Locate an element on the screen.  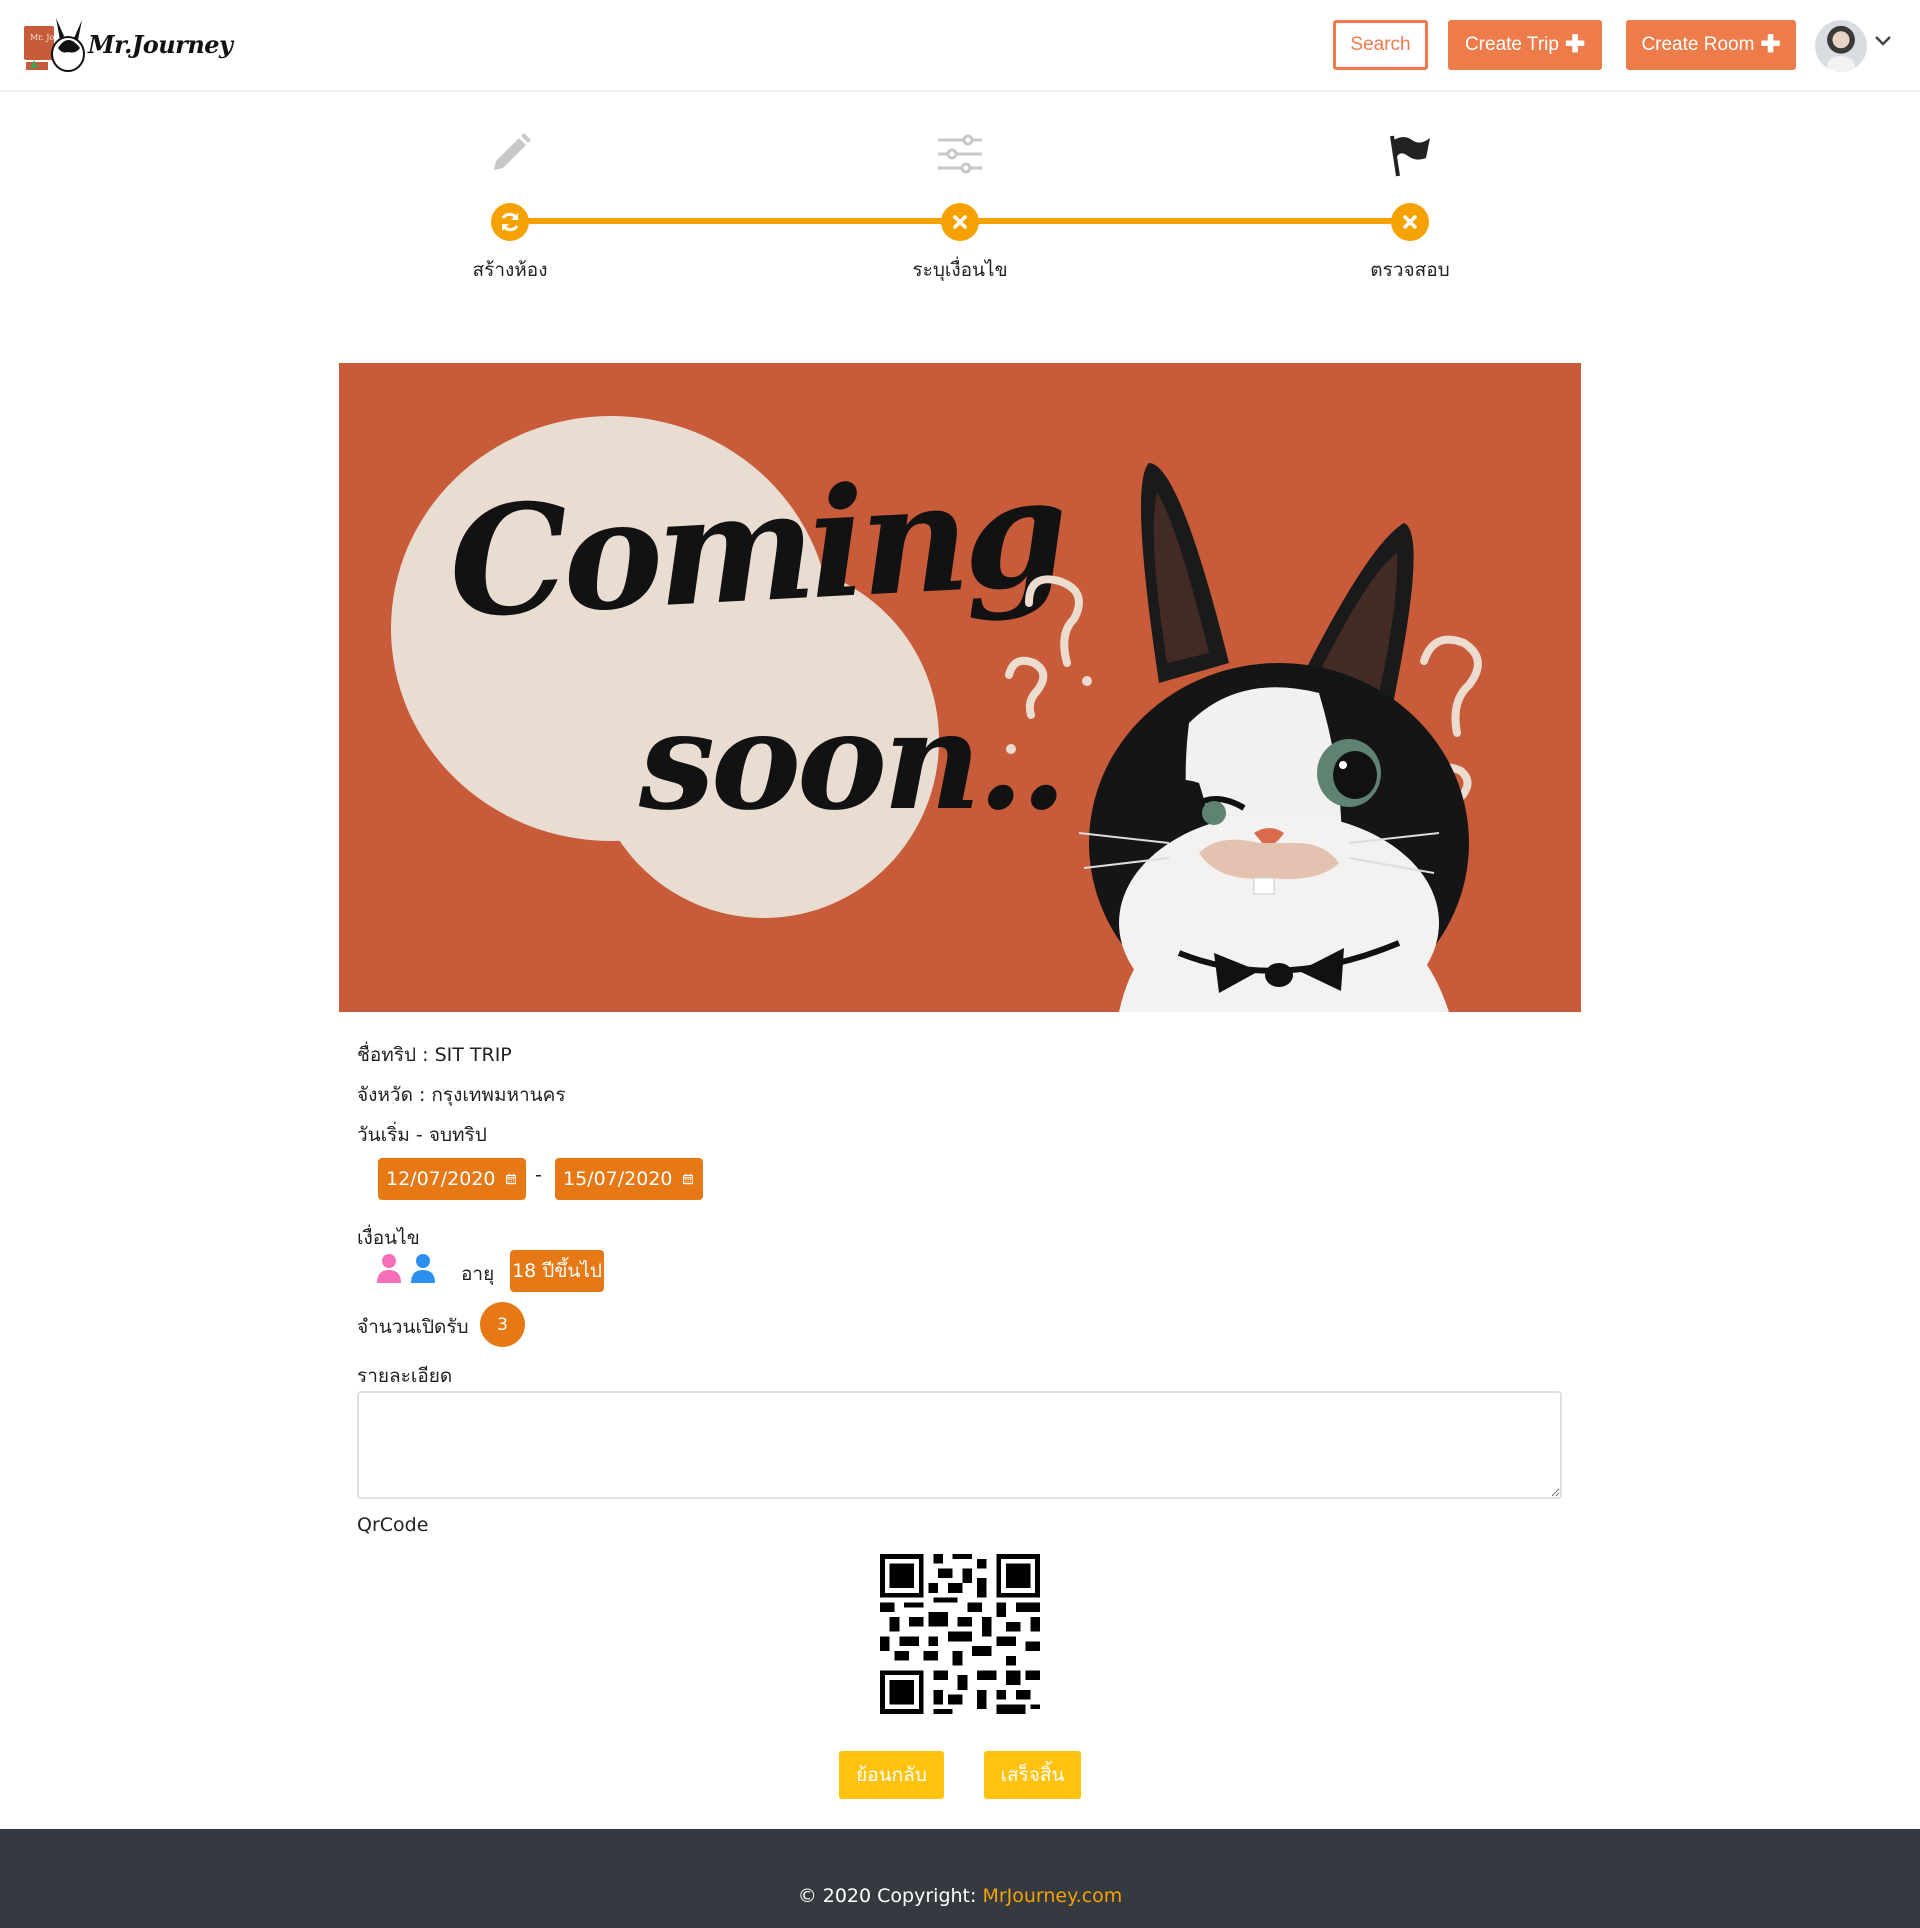
end-date-value: 15/07/2020 is located at coordinates (618, 1179).